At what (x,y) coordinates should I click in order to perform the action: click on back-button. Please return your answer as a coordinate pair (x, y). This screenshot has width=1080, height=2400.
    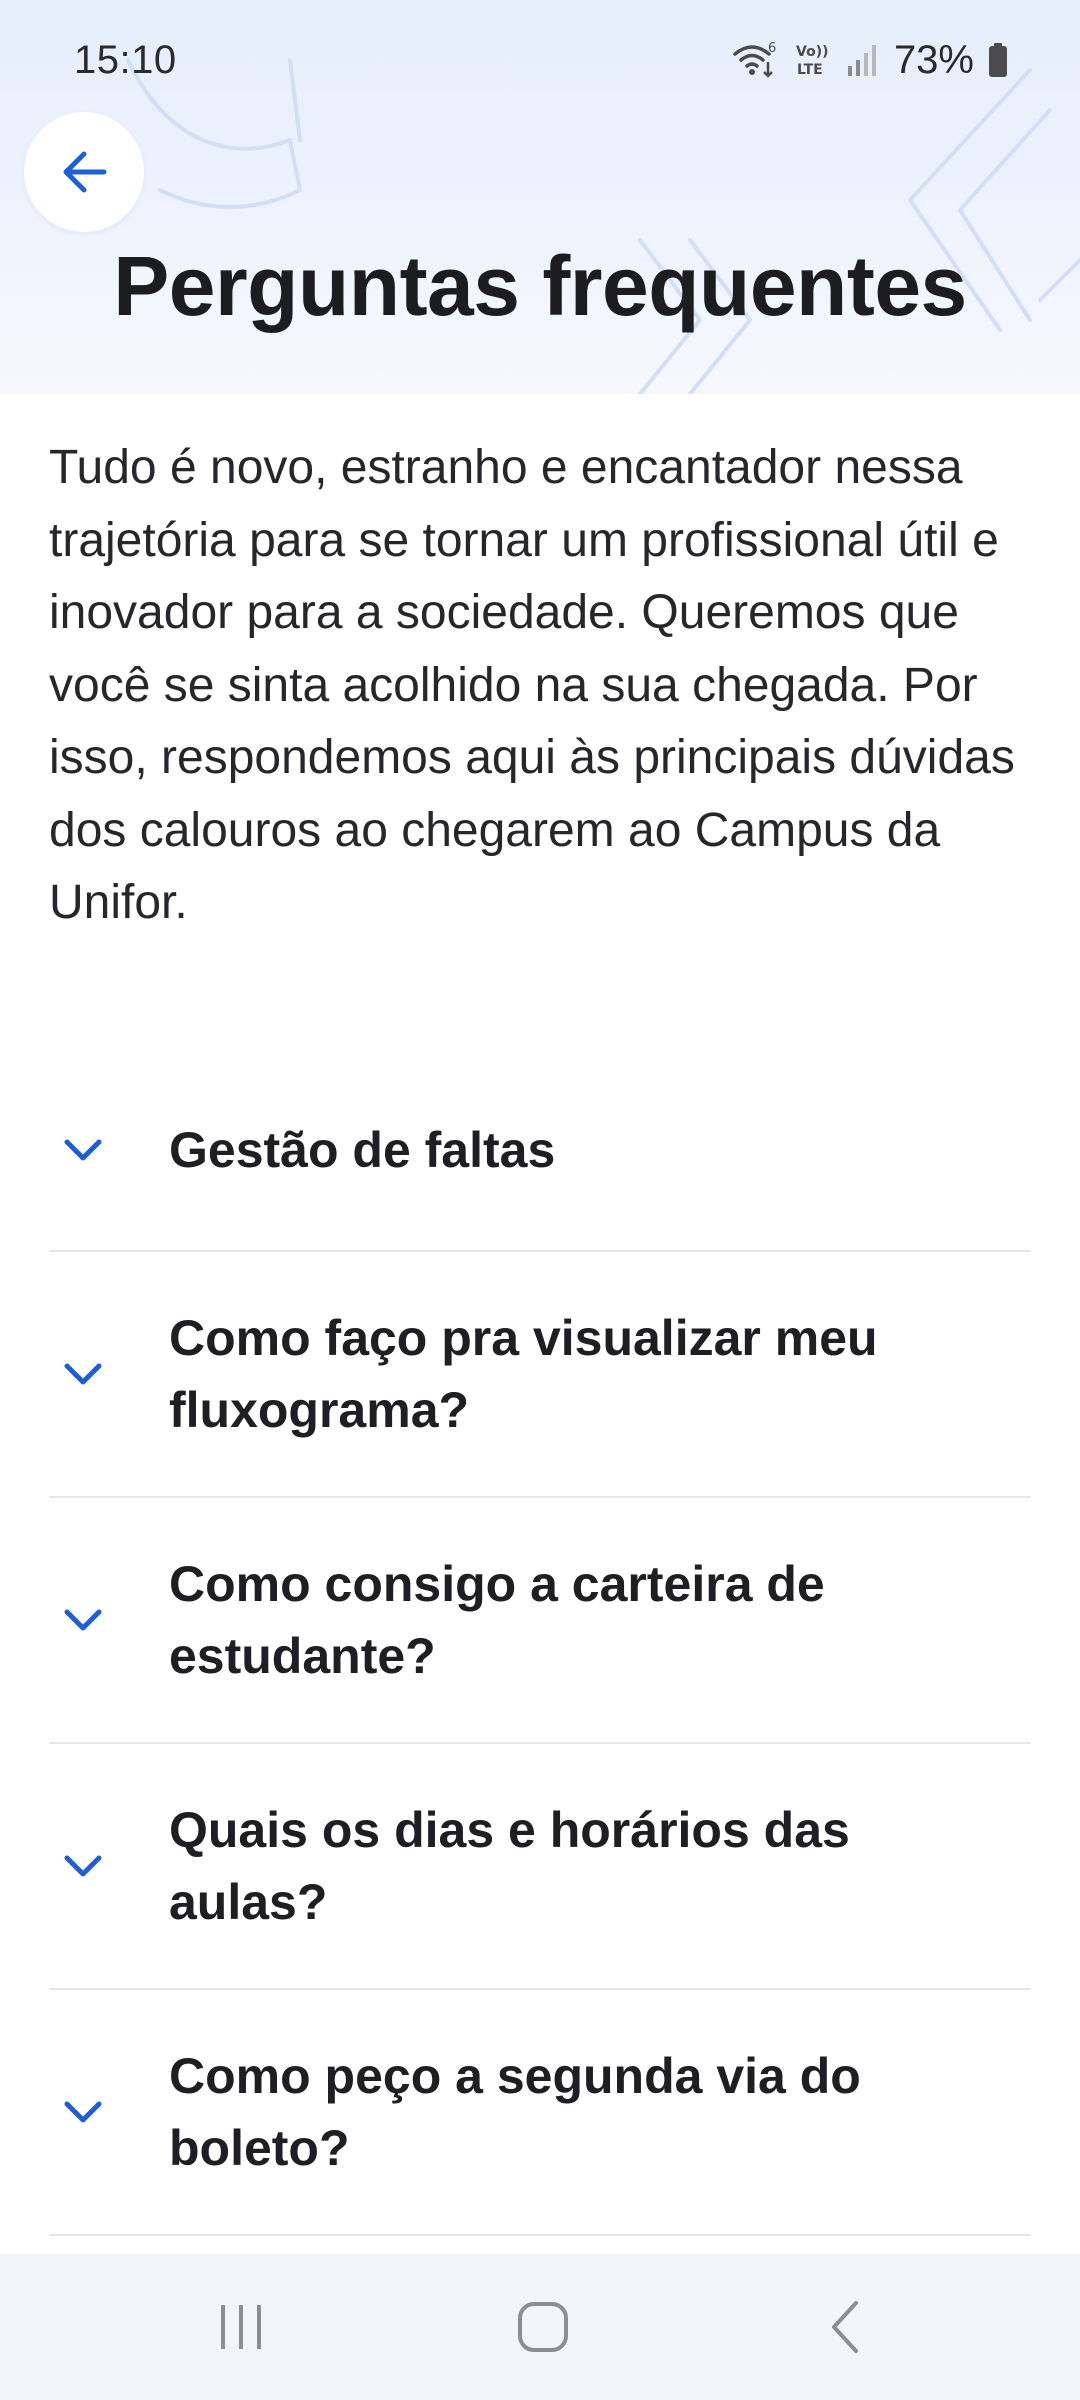
    Looking at the image, I should click on (84, 172).